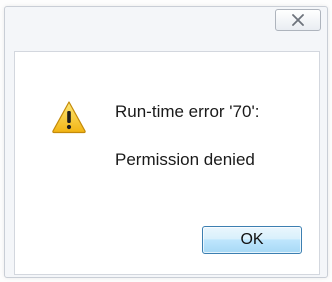 The width and height of the screenshot is (332, 282). I want to click on warning-icon, so click(69, 117).